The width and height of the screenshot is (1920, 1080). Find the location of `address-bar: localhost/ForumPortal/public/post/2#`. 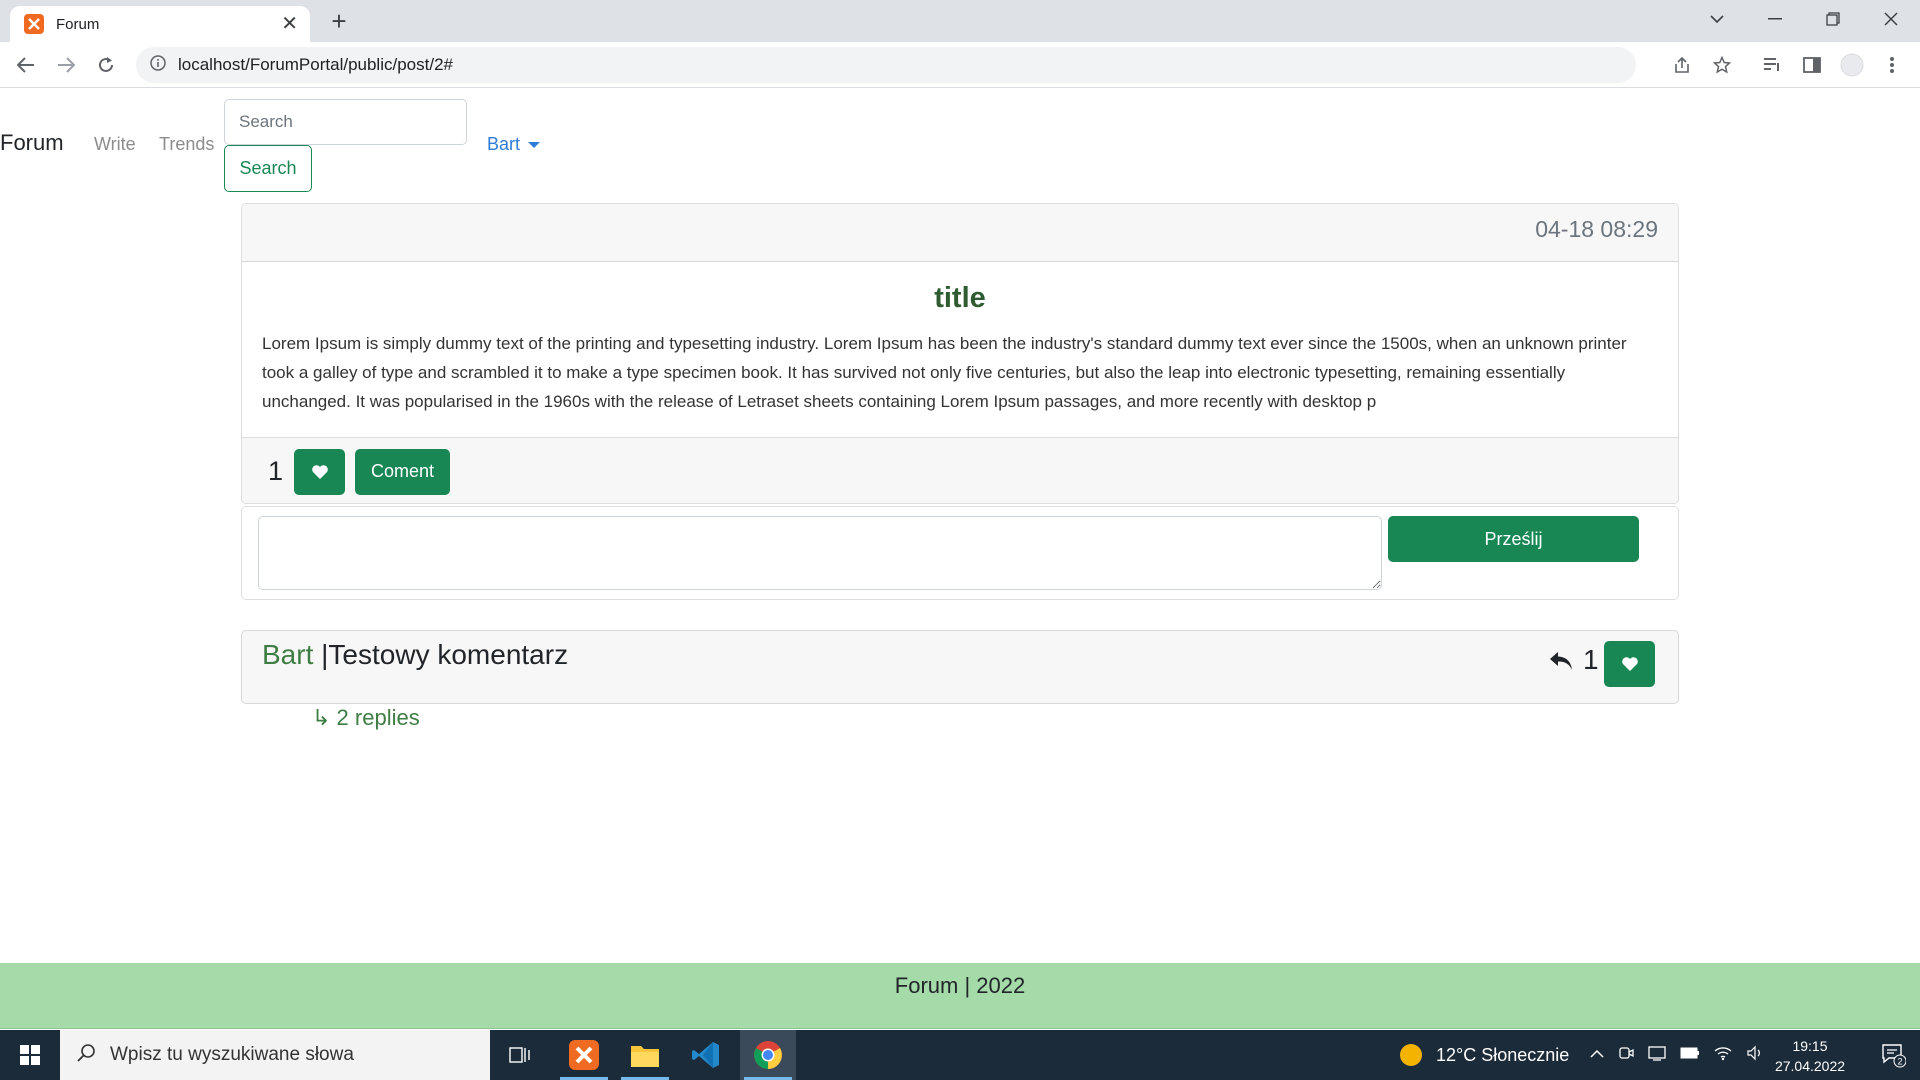

address-bar: localhost/ForumPortal/public/post/2# is located at coordinates (886, 65).